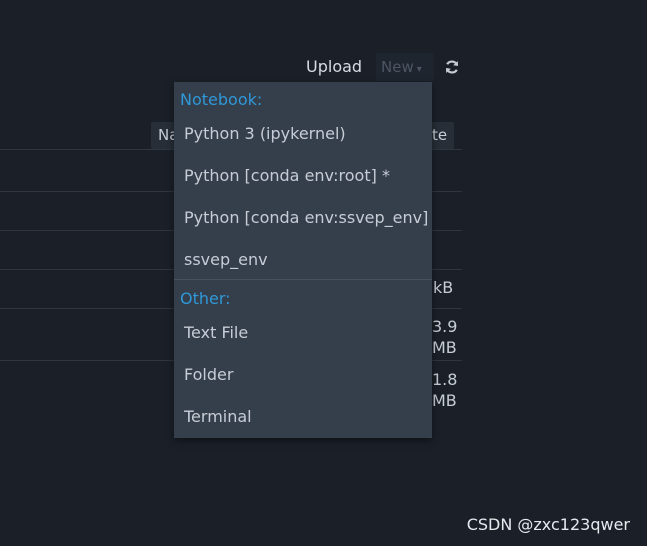 The width and height of the screenshot is (647, 546). What do you see at coordinates (303, 279) in the screenshot?
I see `menu-divider` at bounding box center [303, 279].